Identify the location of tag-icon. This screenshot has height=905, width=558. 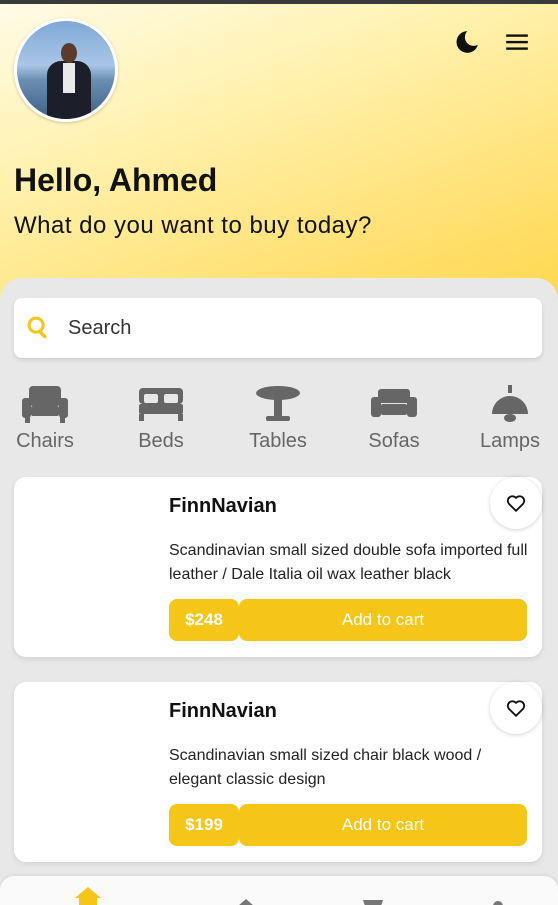
(246, 902).